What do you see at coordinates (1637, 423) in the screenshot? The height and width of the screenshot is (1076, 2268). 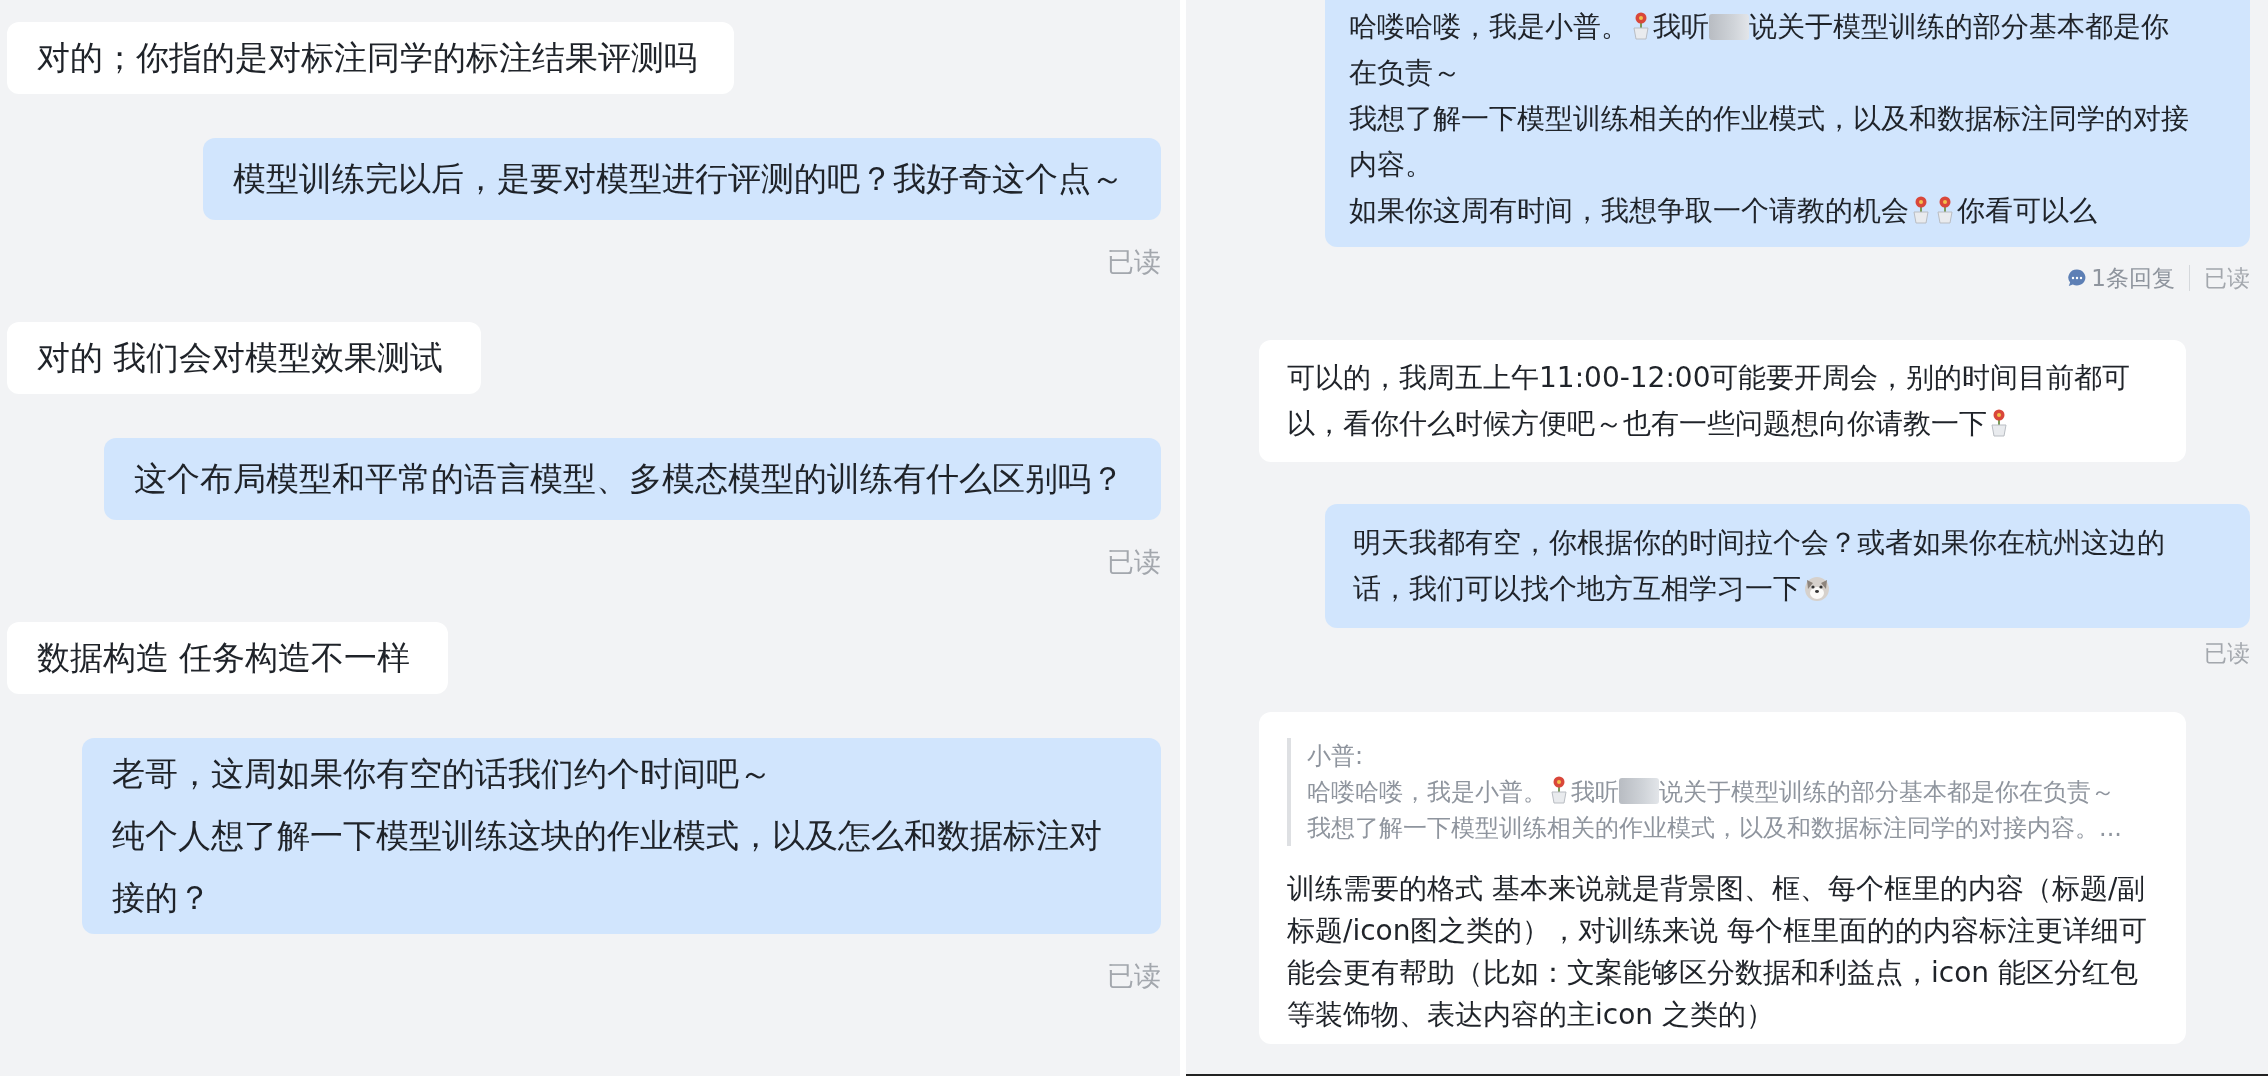 I see `message-text: 以，看你什么时候方便吧～也有一些问题想向你请教一下` at bounding box center [1637, 423].